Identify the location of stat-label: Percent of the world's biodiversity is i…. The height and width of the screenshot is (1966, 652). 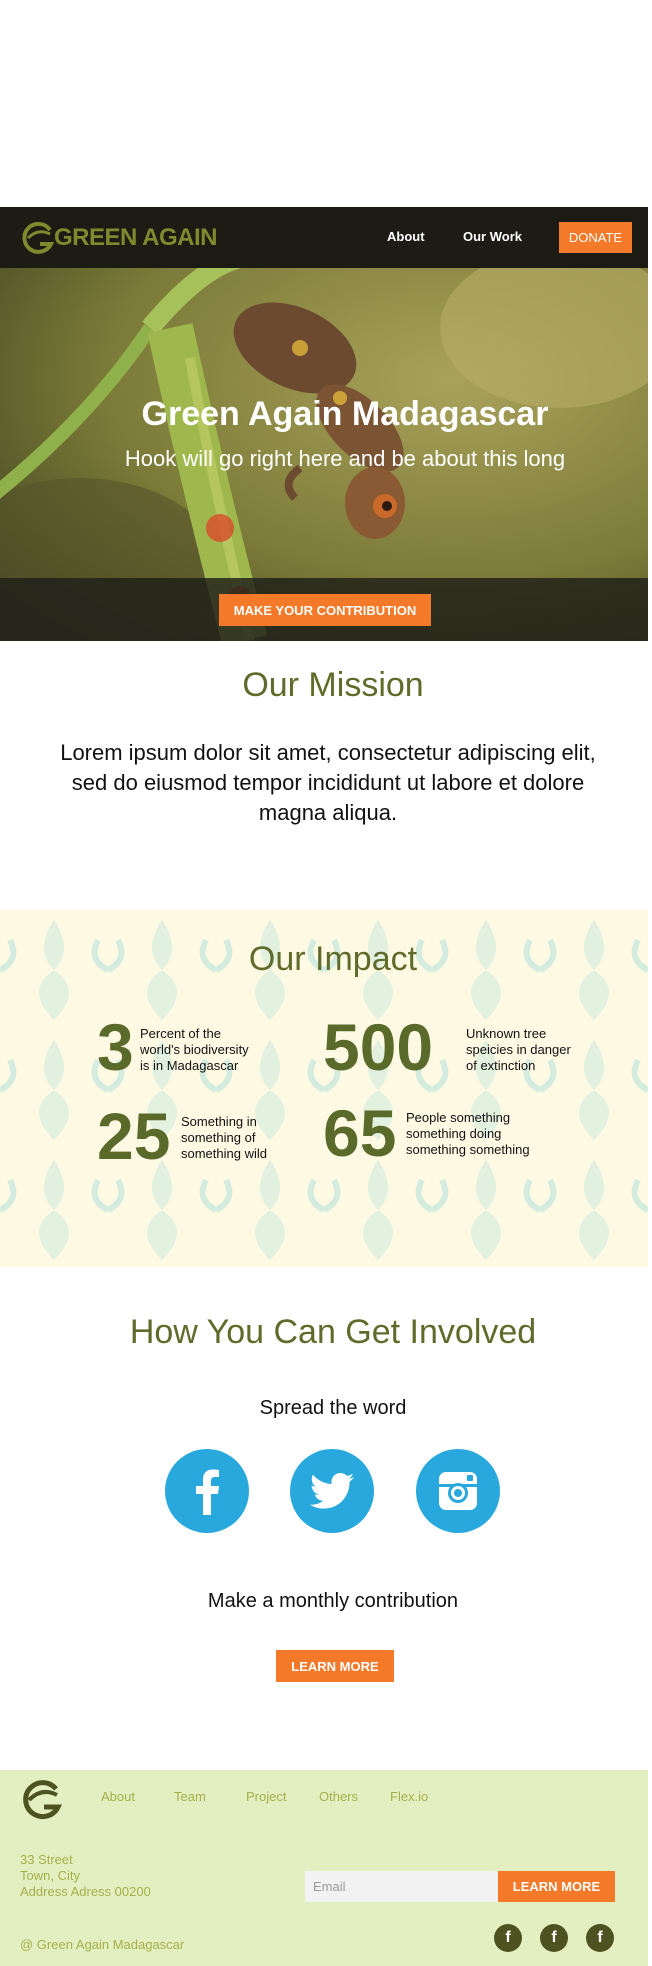
(194, 1049).